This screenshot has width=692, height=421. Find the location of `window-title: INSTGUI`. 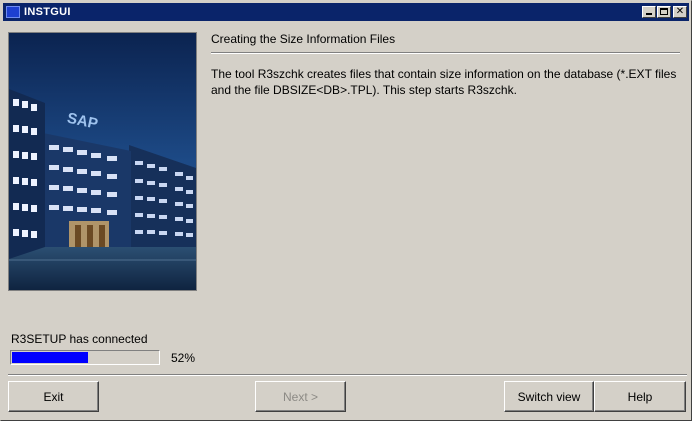

window-title: INSTGUI is located at coordinates (47, 12).